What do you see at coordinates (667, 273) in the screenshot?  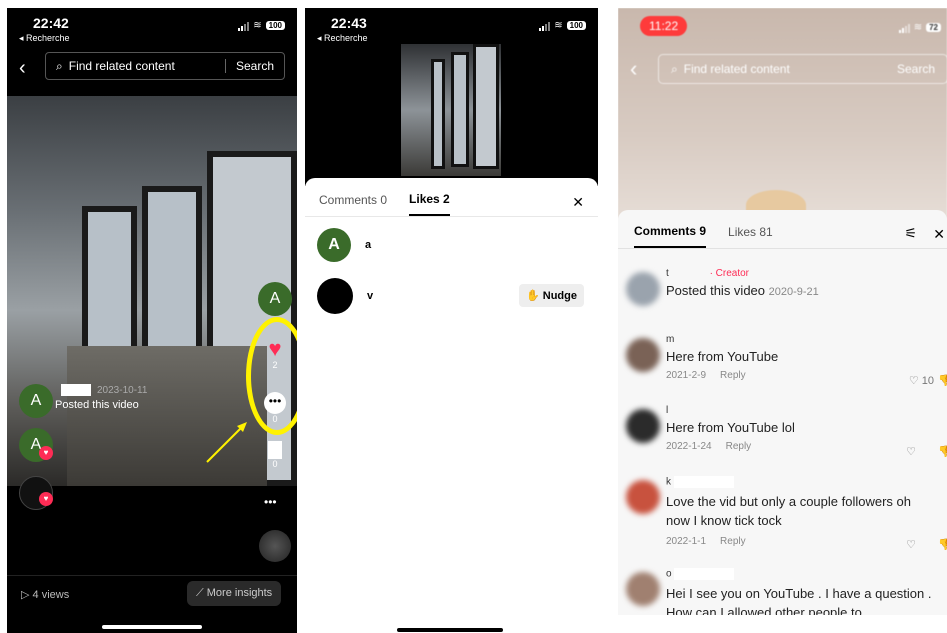 I see `commenter-name: t` at bounding box center [667, 273].